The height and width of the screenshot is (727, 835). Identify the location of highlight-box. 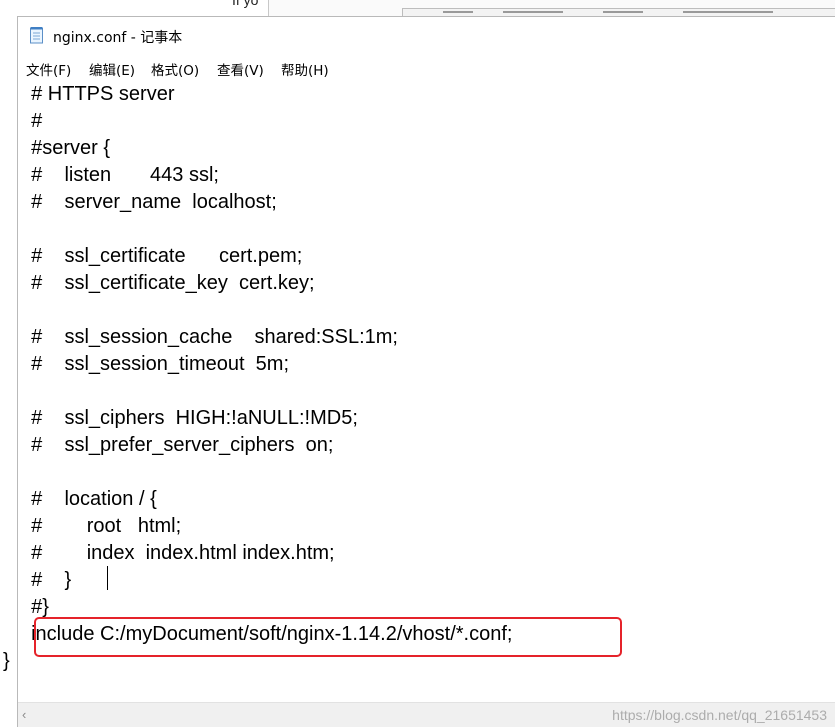
(328, 637).